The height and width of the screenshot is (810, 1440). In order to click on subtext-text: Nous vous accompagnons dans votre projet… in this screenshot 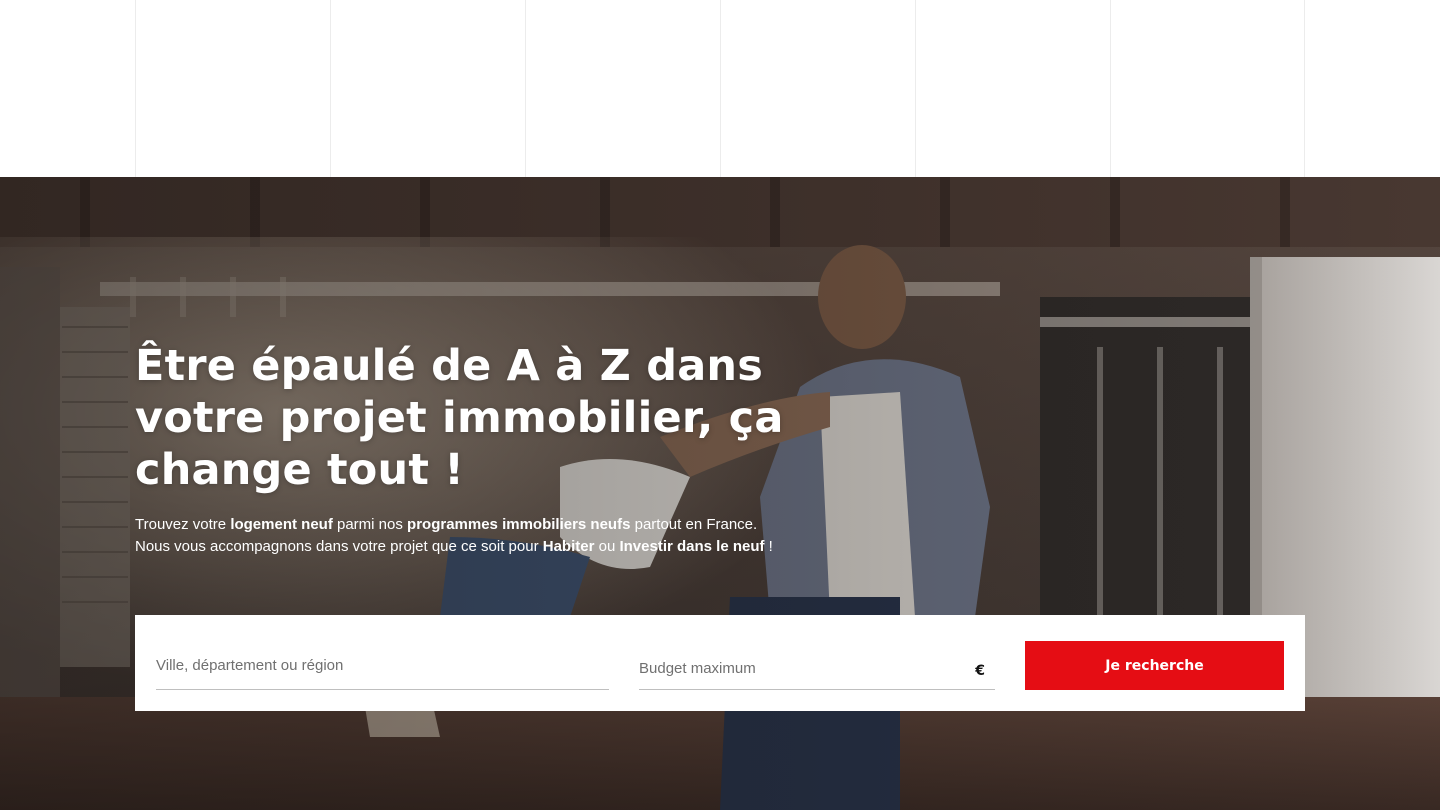, I will do `click(339, 546)`.